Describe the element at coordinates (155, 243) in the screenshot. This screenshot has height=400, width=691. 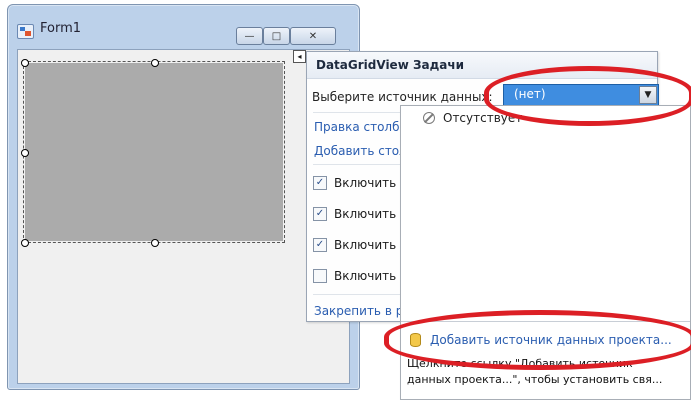
I see `resize-handle-bottom` at that location.